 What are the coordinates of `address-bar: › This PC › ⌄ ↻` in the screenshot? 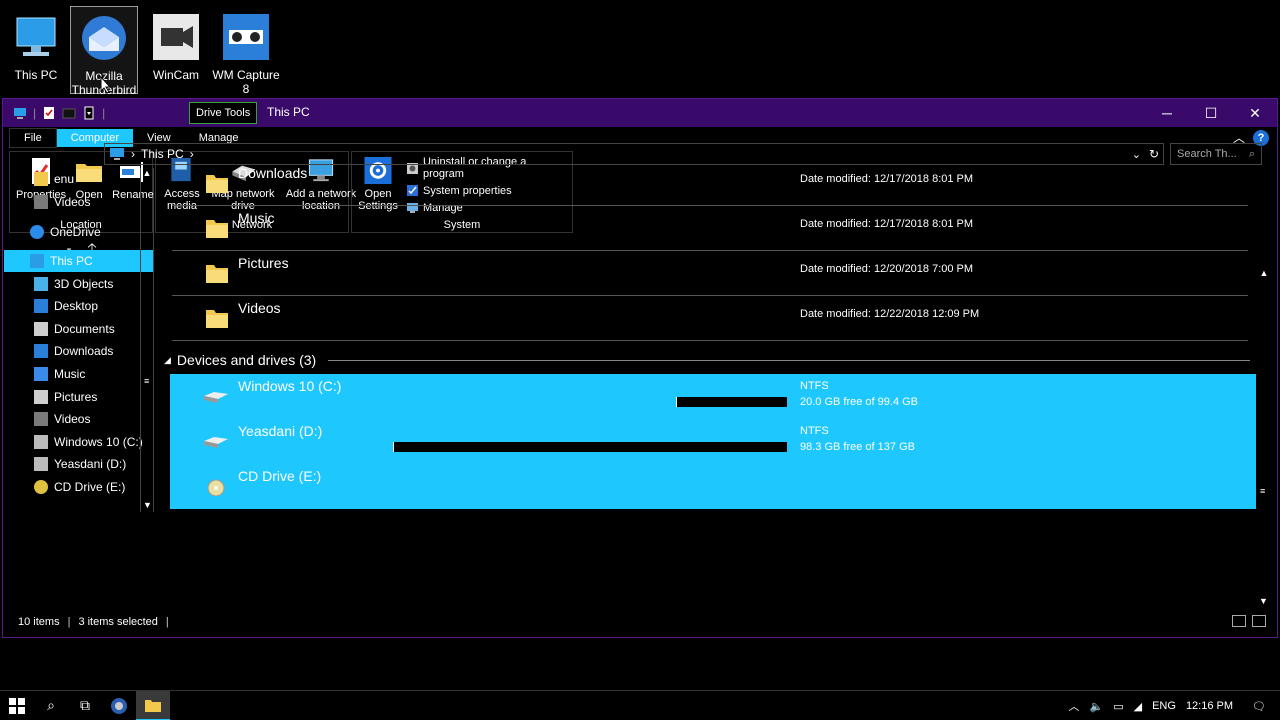 It's located at (634, 154).